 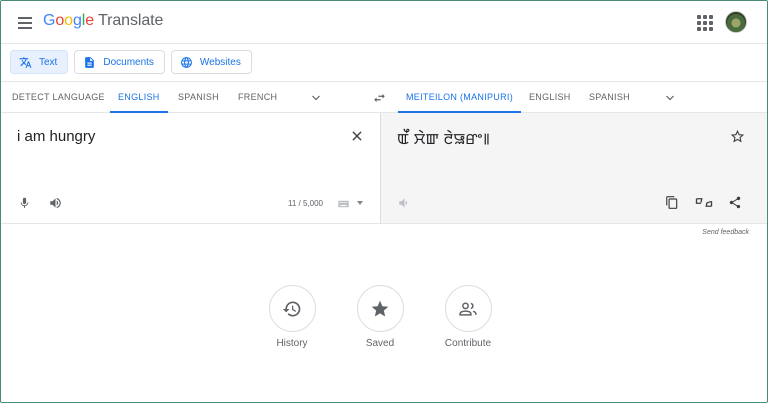 I want to click on source-panel: i am hungry 11 / 5,000, so click(x=190, y=168).